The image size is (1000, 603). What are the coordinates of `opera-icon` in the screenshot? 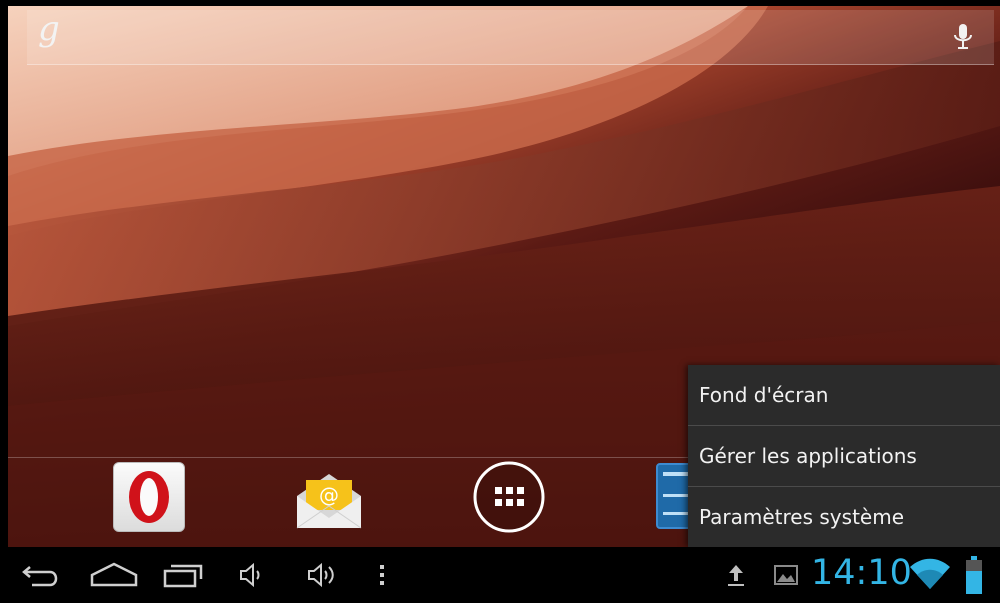 It's located at (149, 497).